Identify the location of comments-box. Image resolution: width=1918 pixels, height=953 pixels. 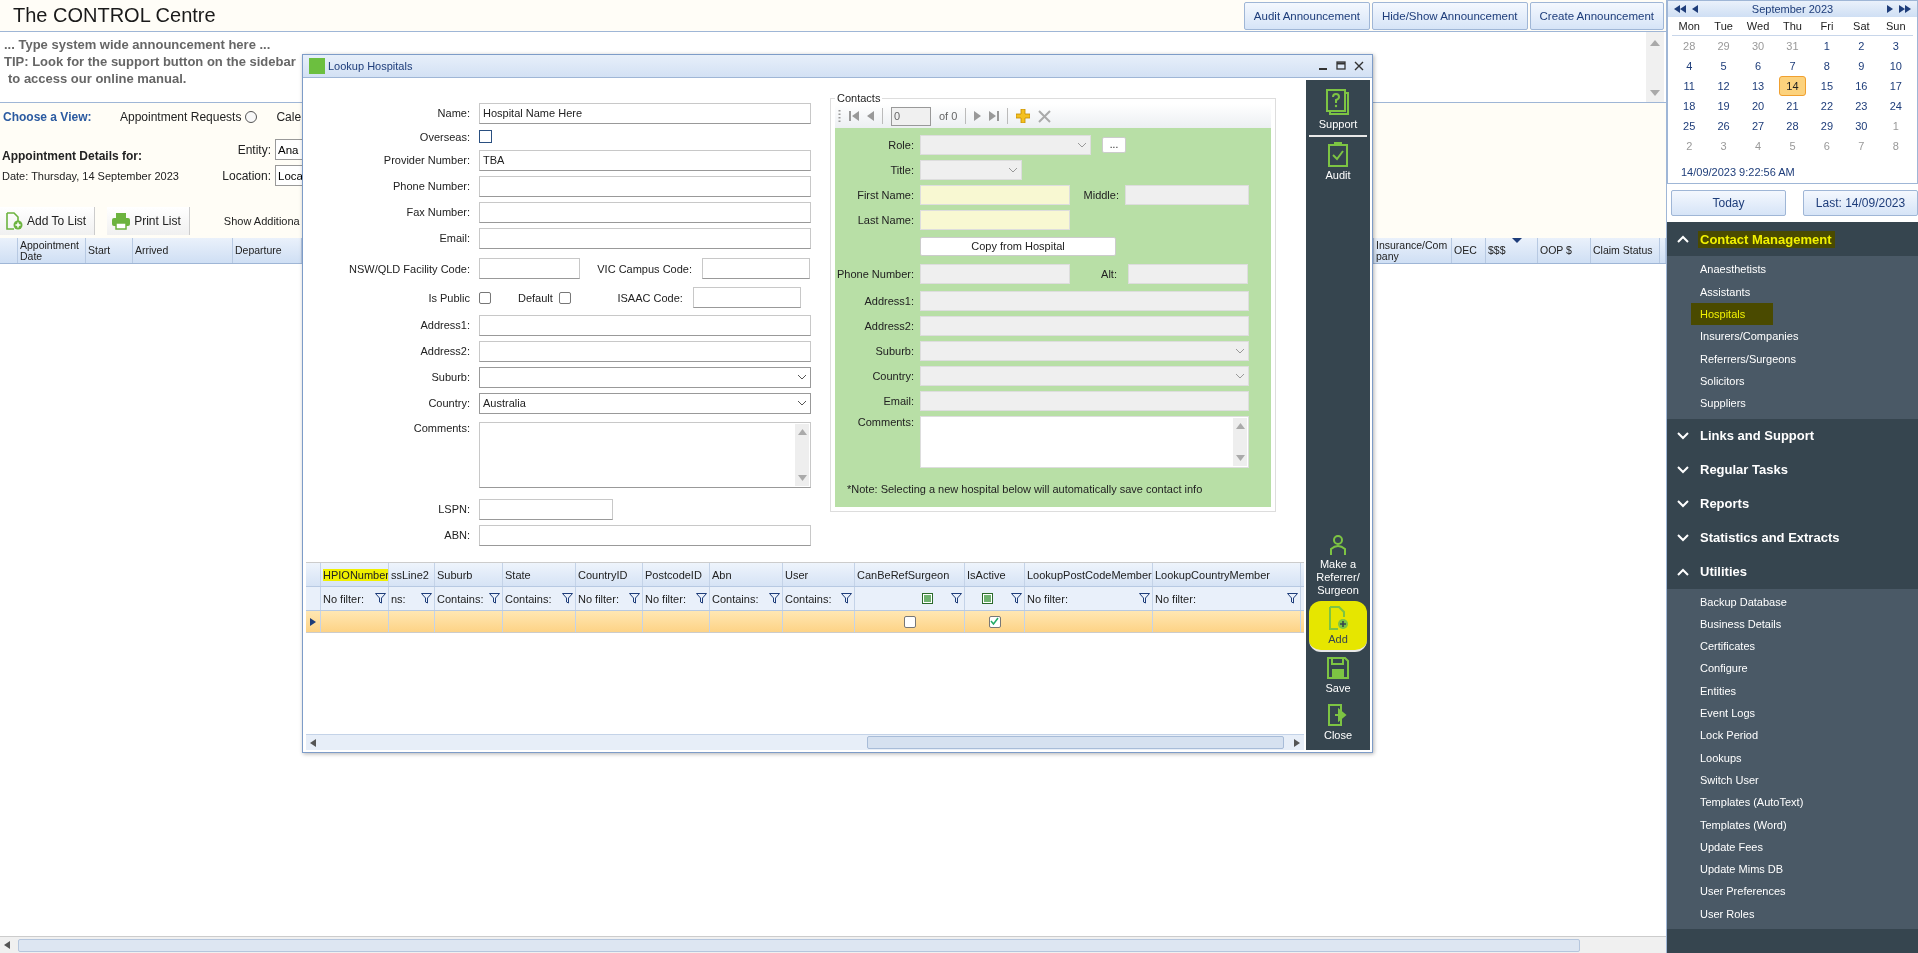
(645, 455).